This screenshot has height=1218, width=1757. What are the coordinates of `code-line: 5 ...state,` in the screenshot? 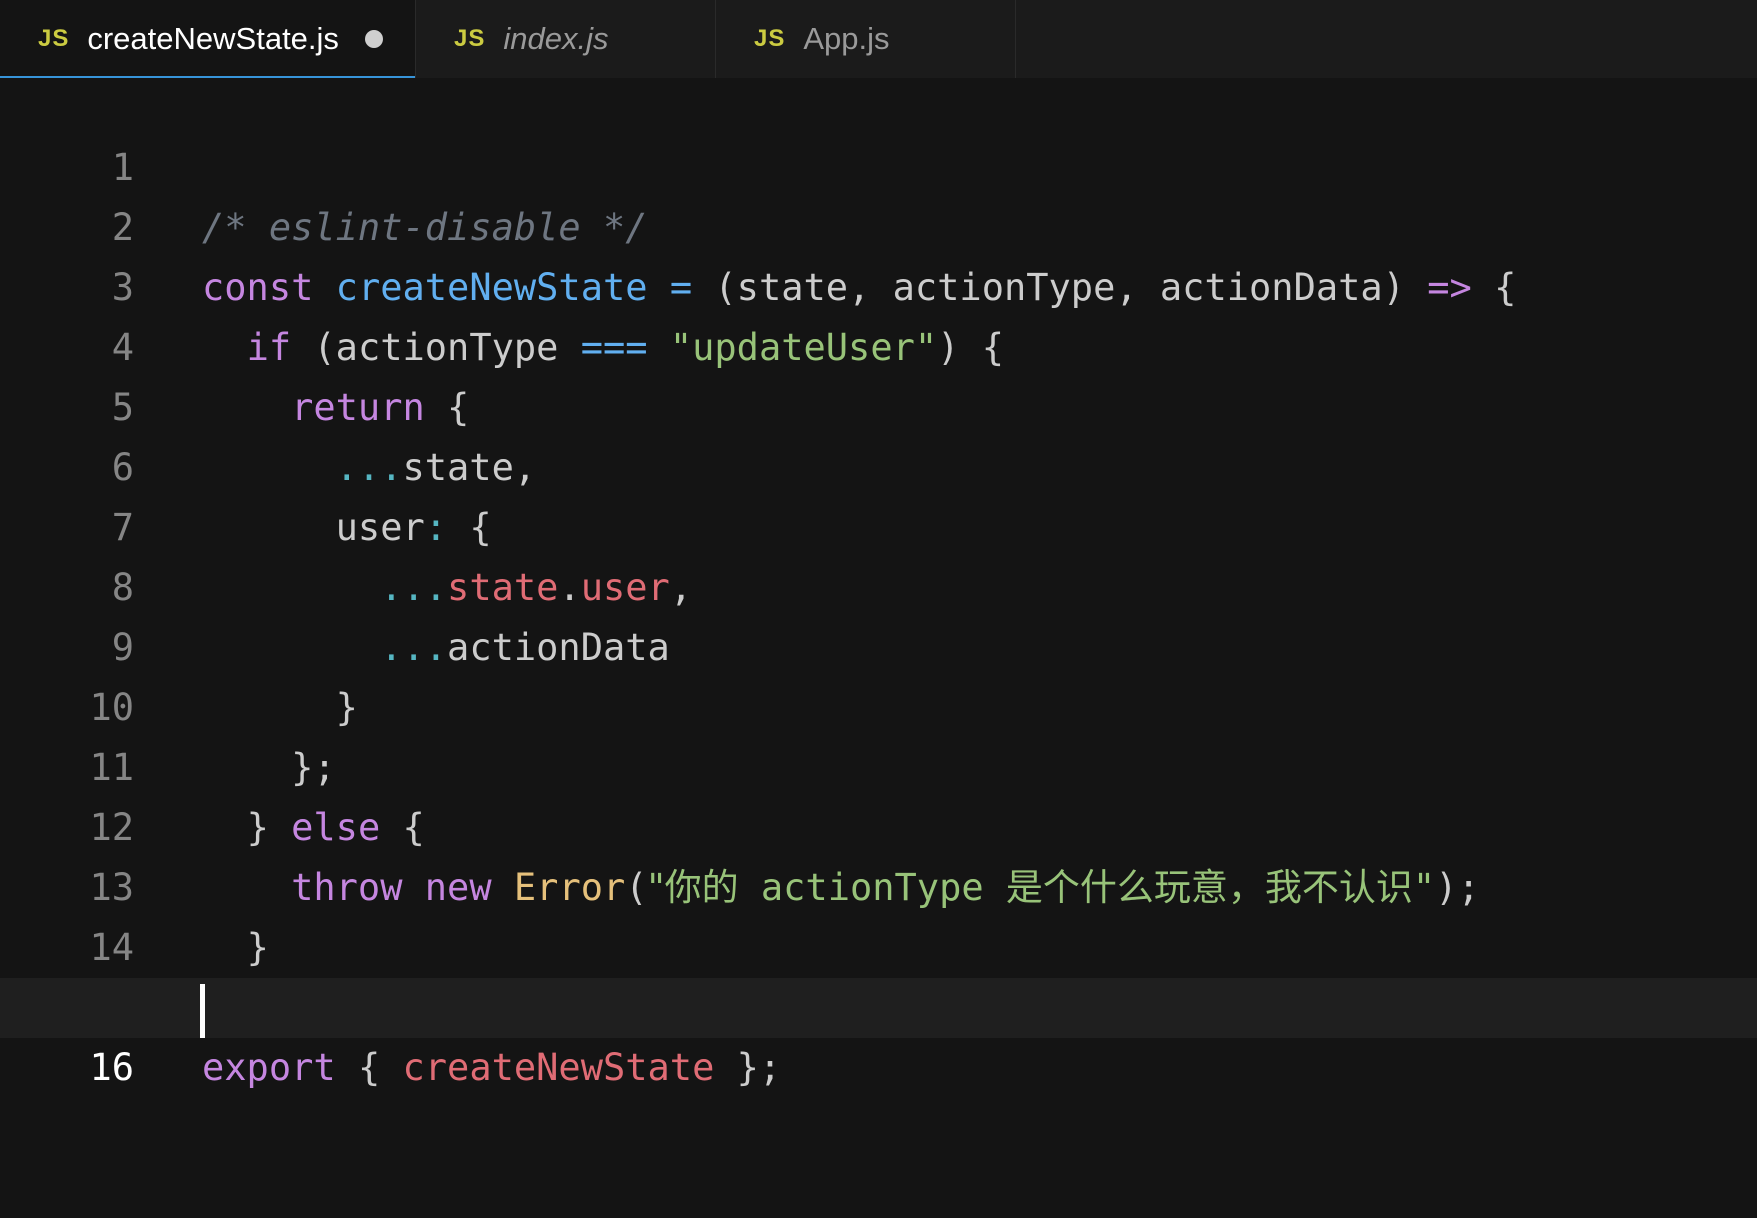 It's located at (878, 403).